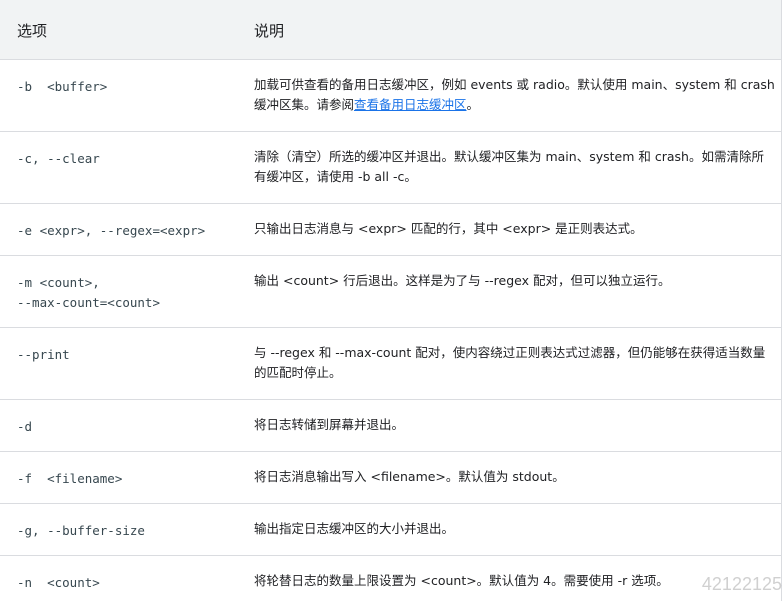  Describe the element at coordinates (390, 30) in the screenshot. I see `table-header: 选项 说明` at that location.